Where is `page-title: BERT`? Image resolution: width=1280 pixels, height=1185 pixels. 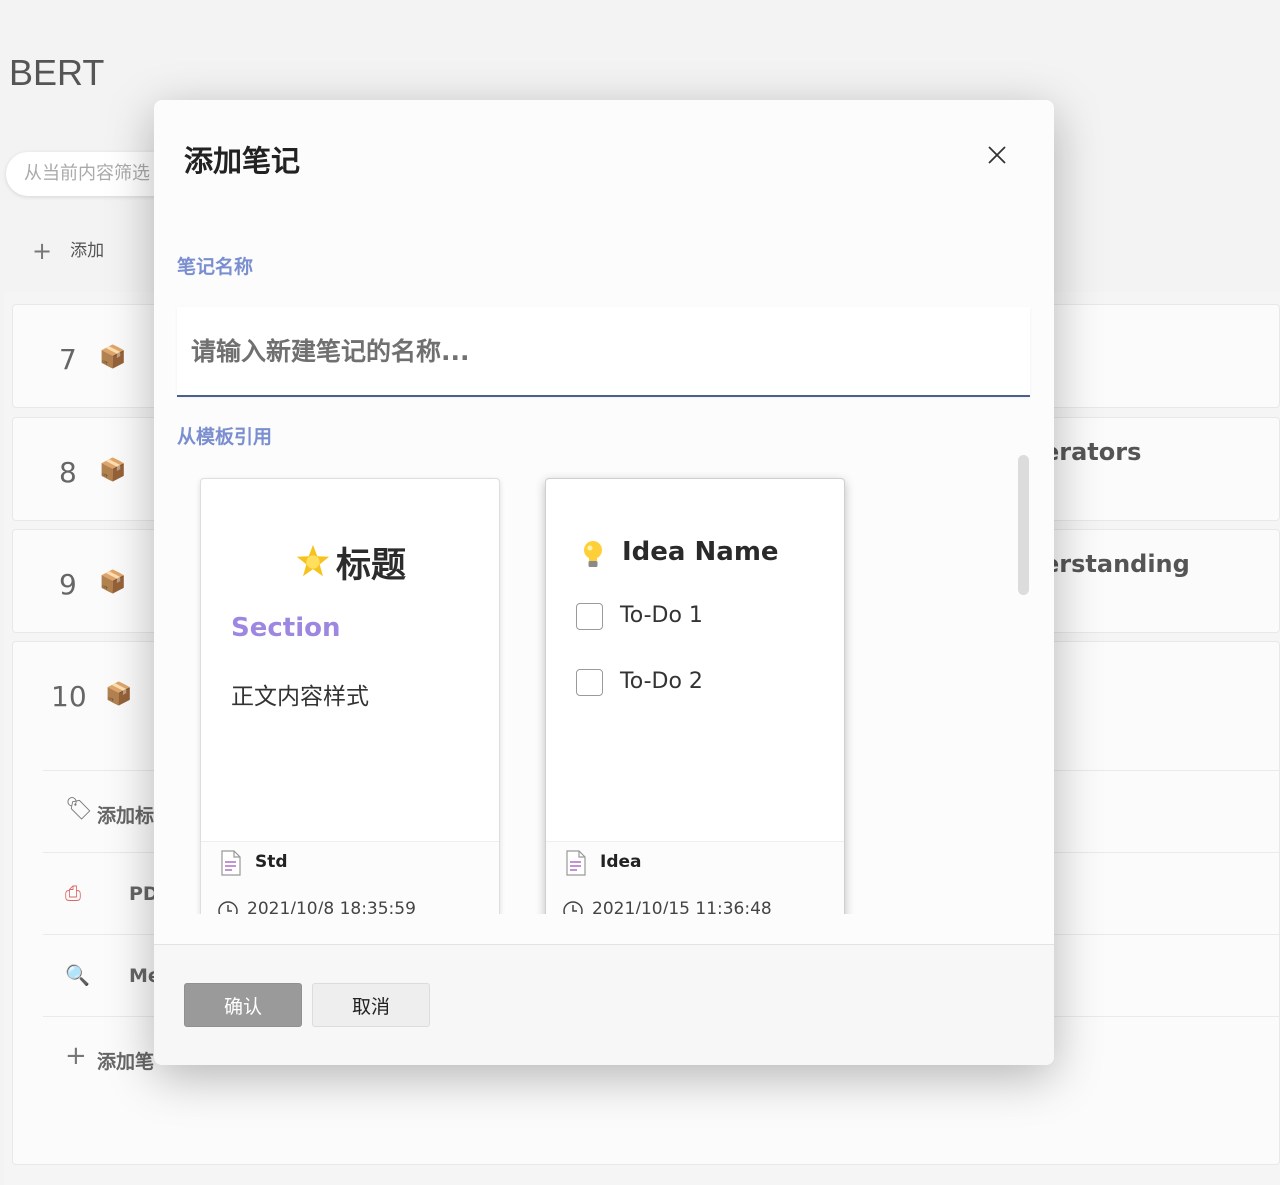 page-title: BERT is located at coordinates (57, 72).